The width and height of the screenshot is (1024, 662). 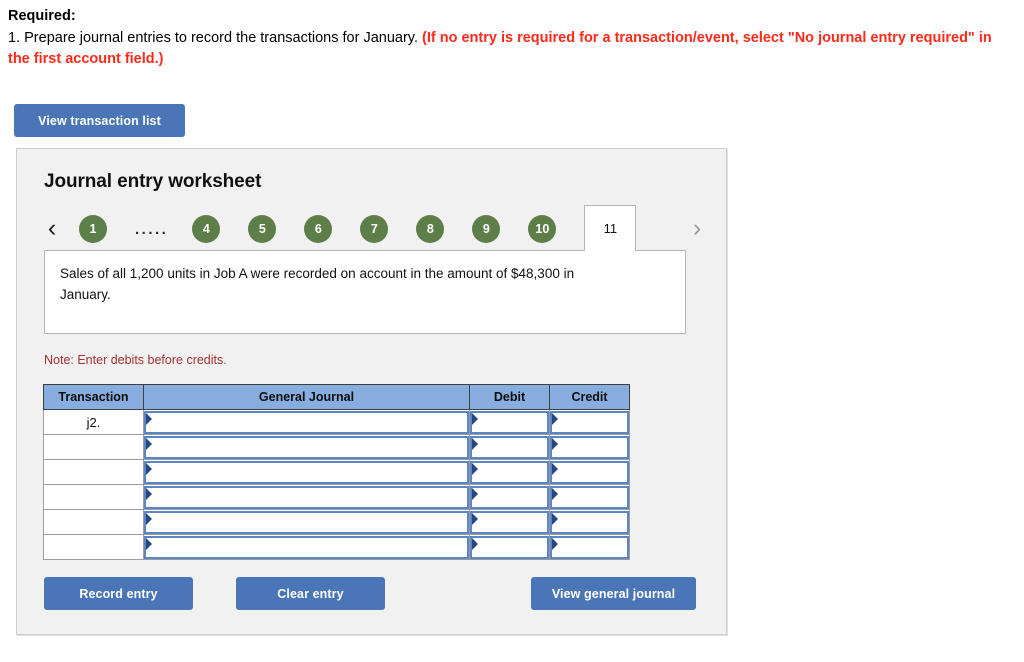 What do you see at coordinates (589, 397) in the screenshot?
I see `column-header-credit: Credit` at bounding box center [589, 397].